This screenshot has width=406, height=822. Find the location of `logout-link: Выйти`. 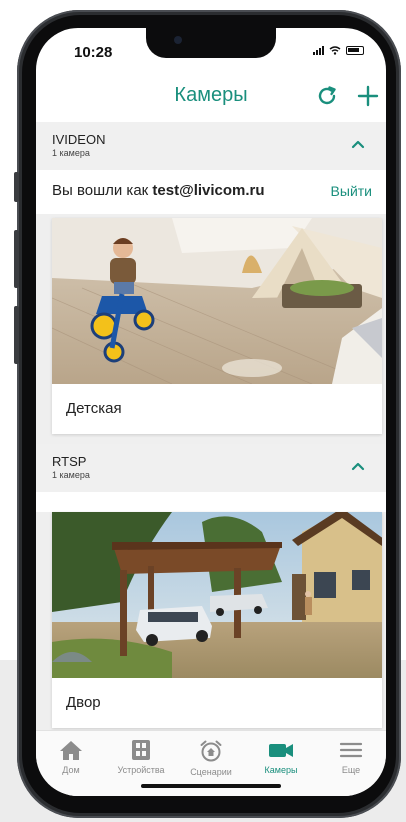

logout-link: Выйти is located at coordinates (351, 191).